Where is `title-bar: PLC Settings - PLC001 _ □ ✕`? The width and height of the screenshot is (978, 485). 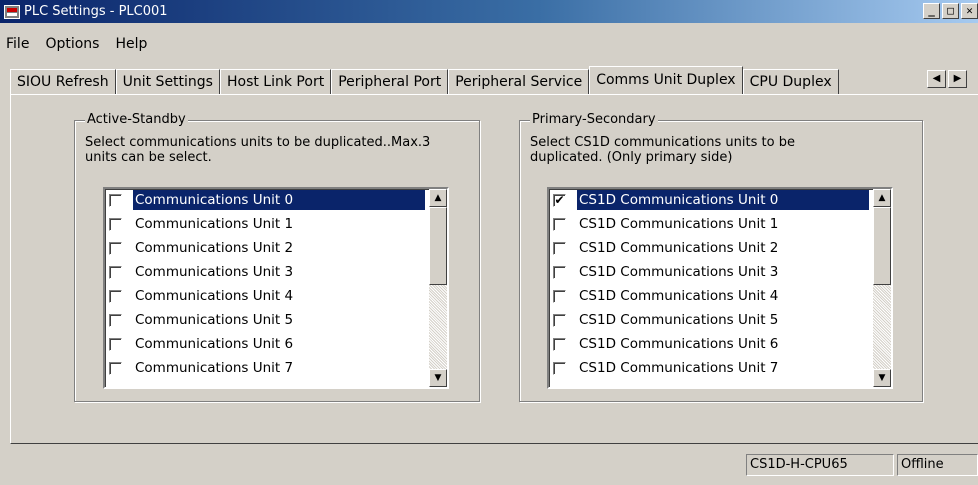 title-bar: PLC Settings - PLC001 _ □ ✕ is located at coordinates (489, 11).